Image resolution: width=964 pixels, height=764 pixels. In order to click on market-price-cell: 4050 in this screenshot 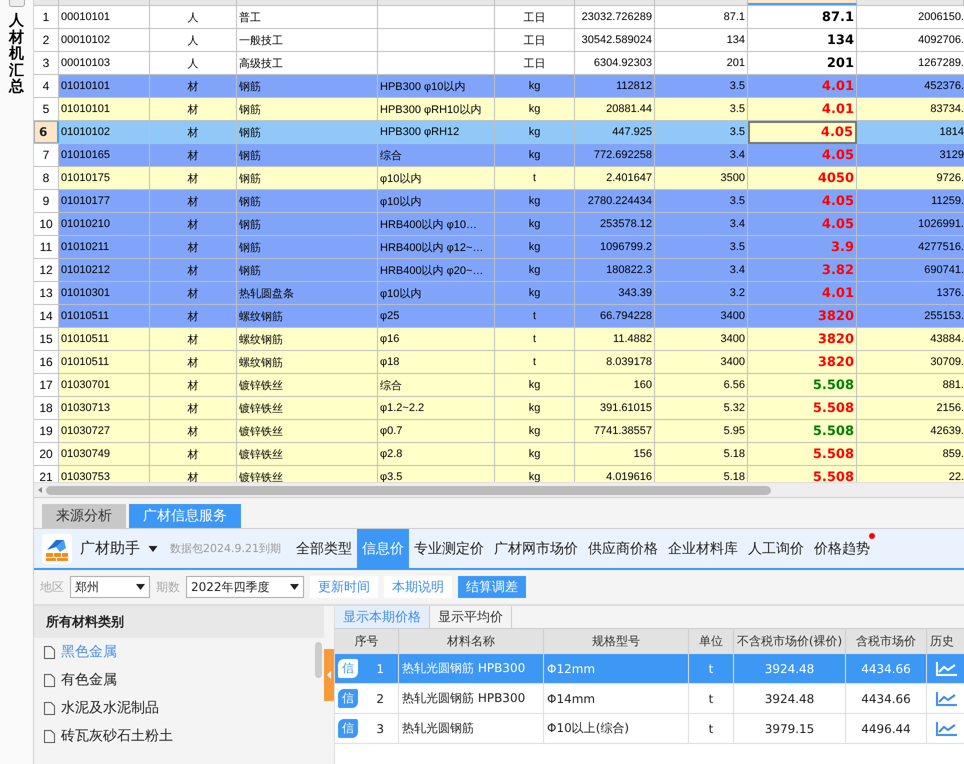, I will do `click(836, 178)`.